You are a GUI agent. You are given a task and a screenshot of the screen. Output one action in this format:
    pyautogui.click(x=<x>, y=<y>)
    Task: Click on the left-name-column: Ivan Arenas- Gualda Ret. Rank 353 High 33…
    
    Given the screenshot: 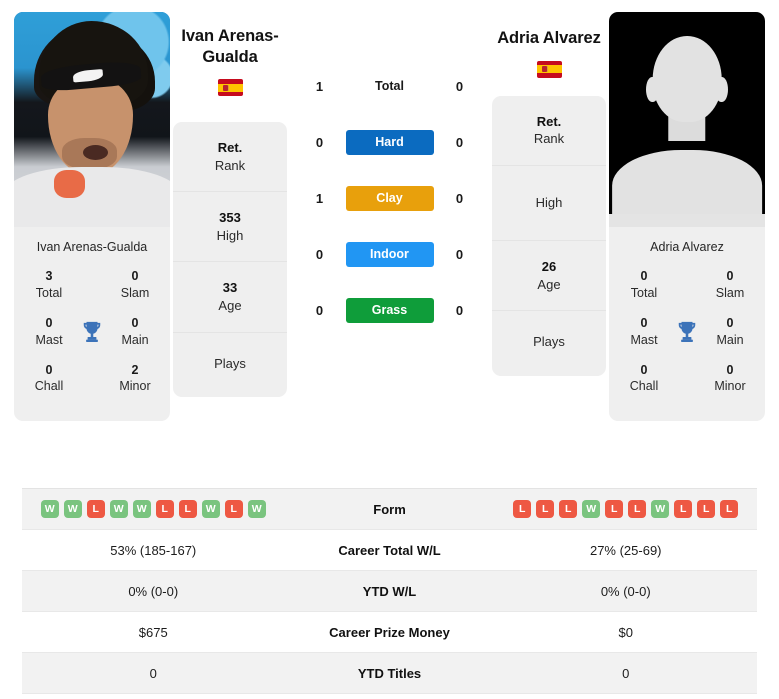 What is the action you would take?
    pyautogui.click(x=230, y=199)
    